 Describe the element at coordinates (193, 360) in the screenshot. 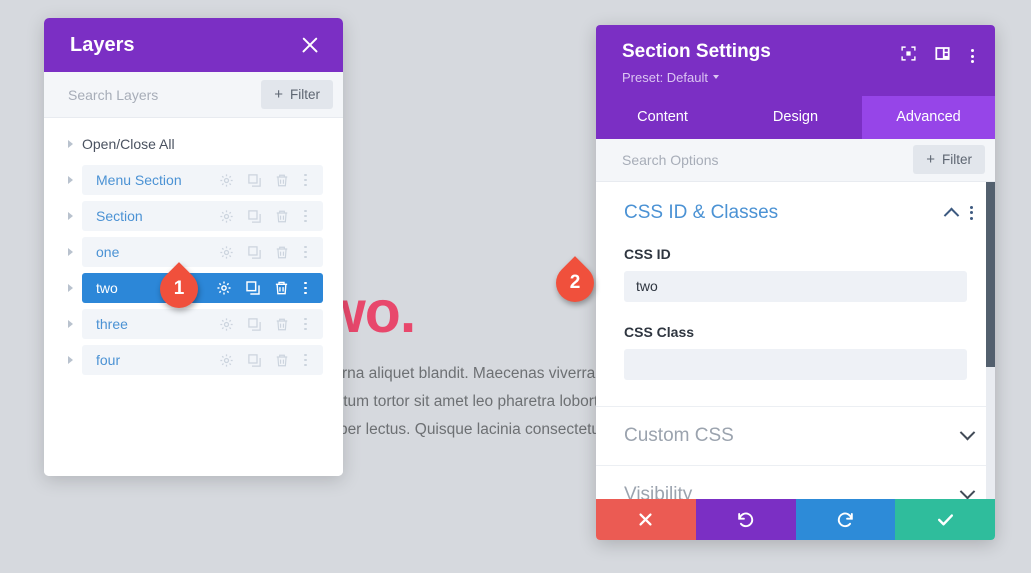

I see `table-row: four` at that location.